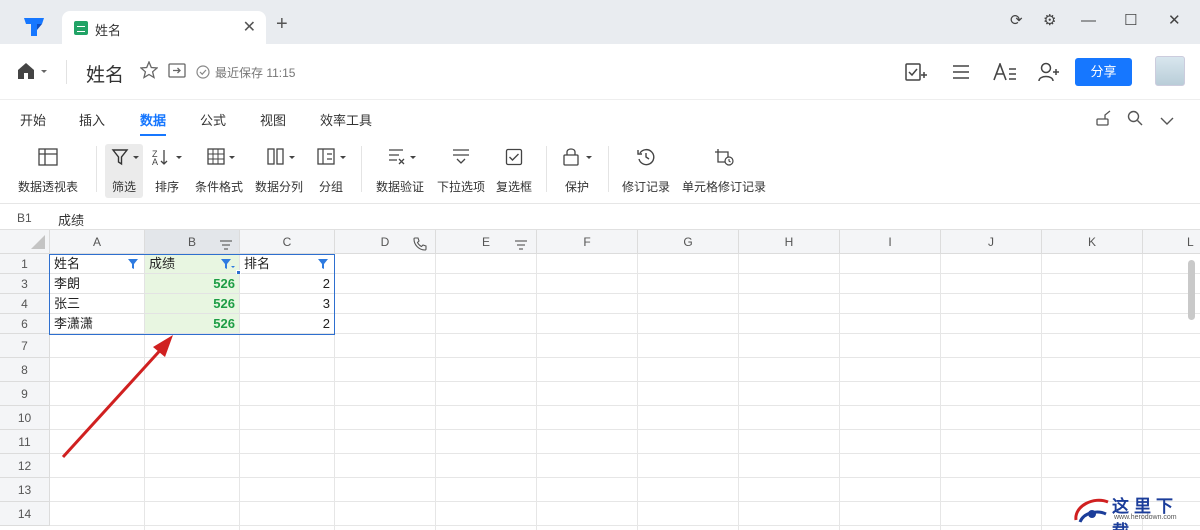  Describe the element at coordinates (1091, 510) in the screenshot. I see `watermark-swirl-icon` at that location.